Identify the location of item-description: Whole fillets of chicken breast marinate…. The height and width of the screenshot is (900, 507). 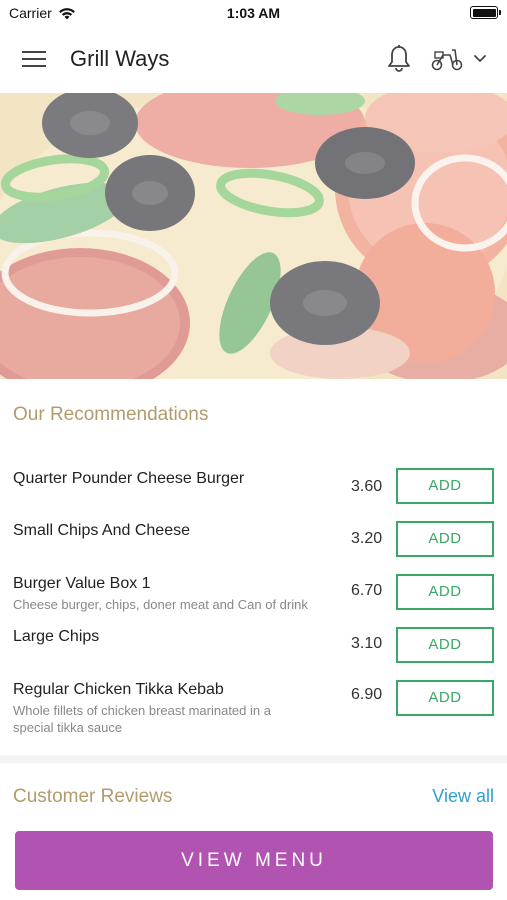
(142, 719).